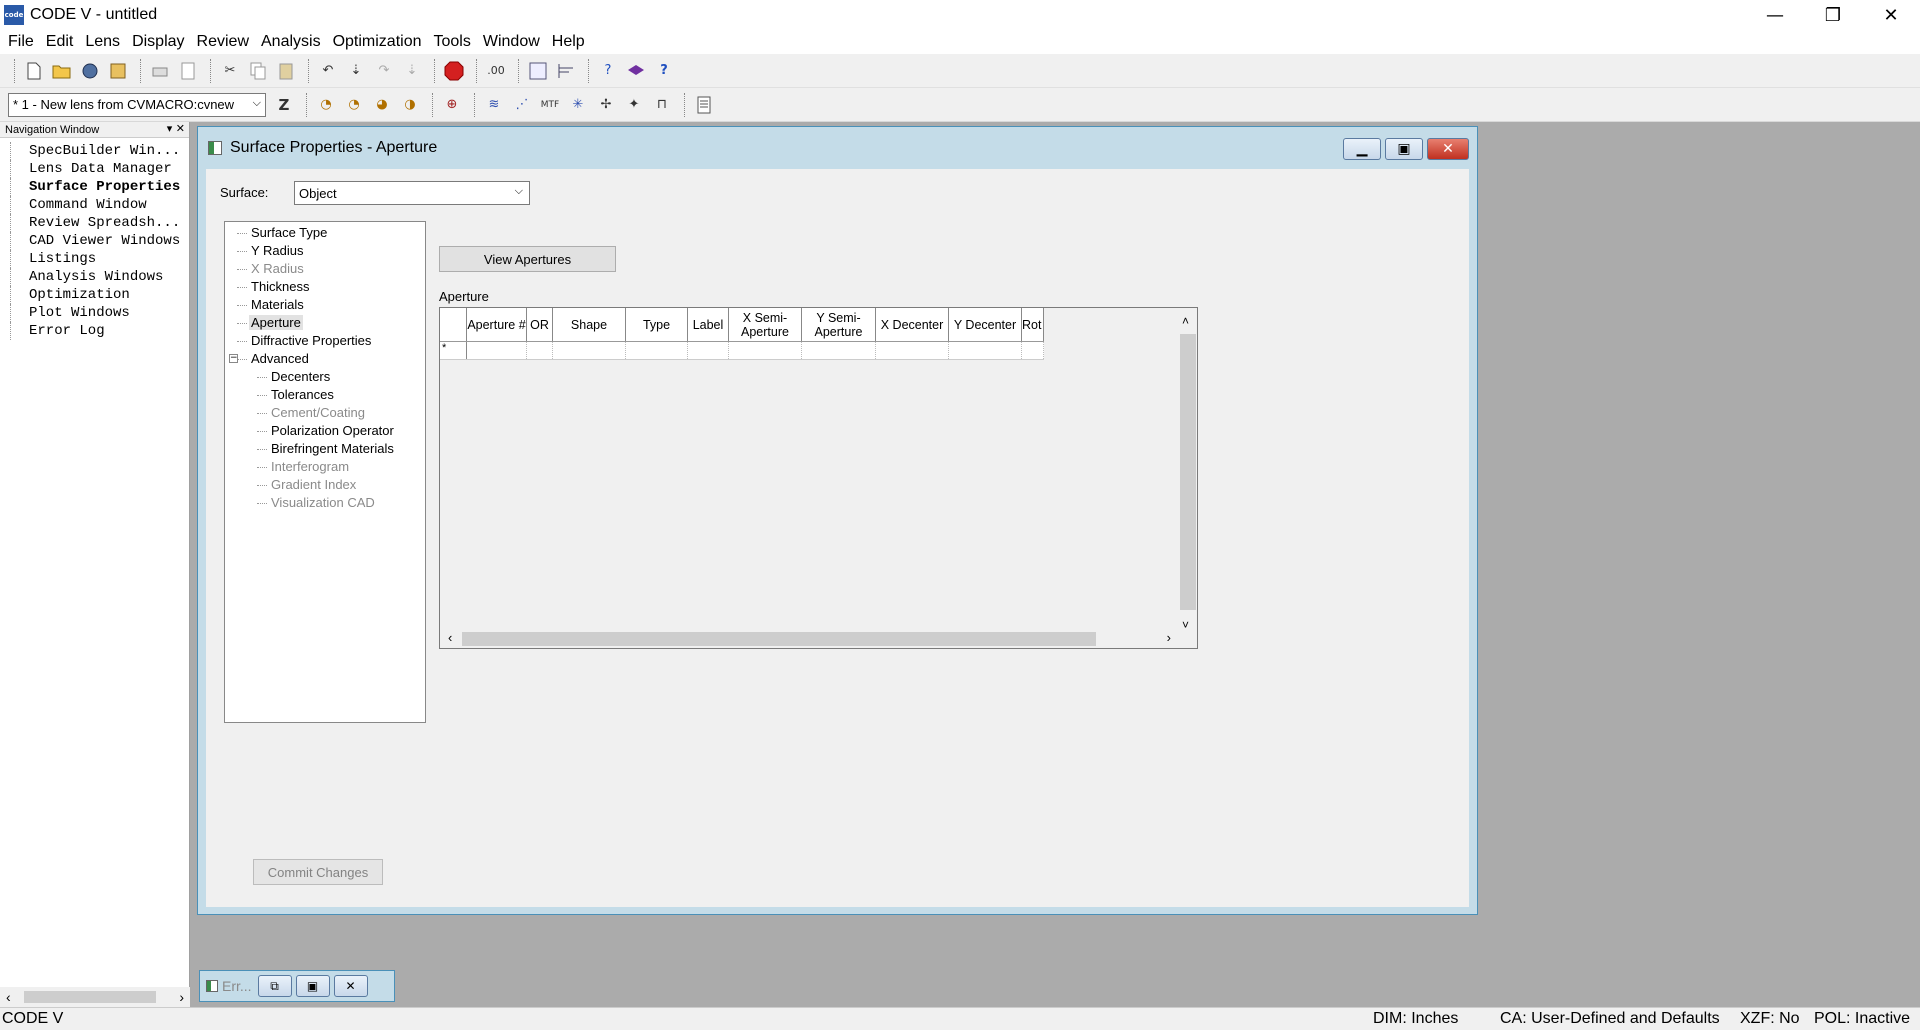  I want to click on whats-this-help-icon: ?, so click(664, 71).